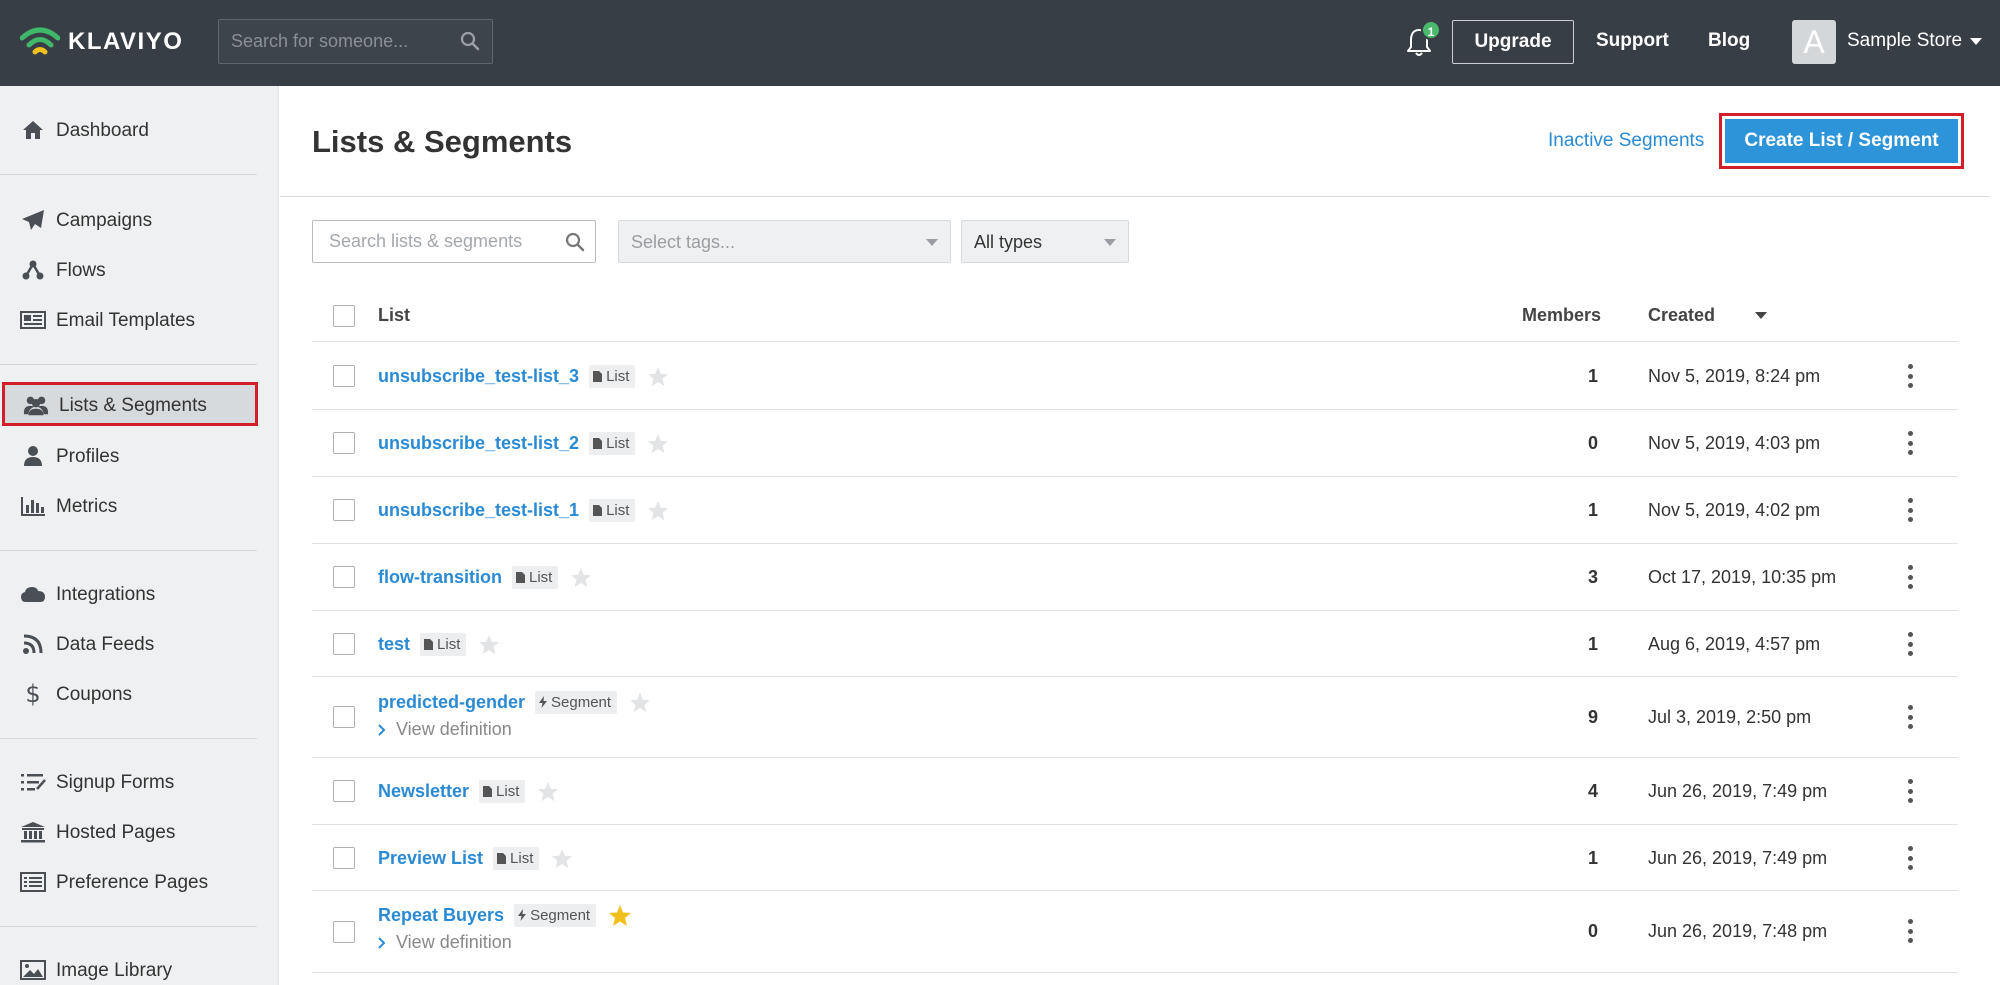 This screenshot has width=2000, height=985. What do you see at coordinates (139, 506) in the screenshot?
I see `sidebar-item-metrics: Metrics` at bounding box center [139, 506].